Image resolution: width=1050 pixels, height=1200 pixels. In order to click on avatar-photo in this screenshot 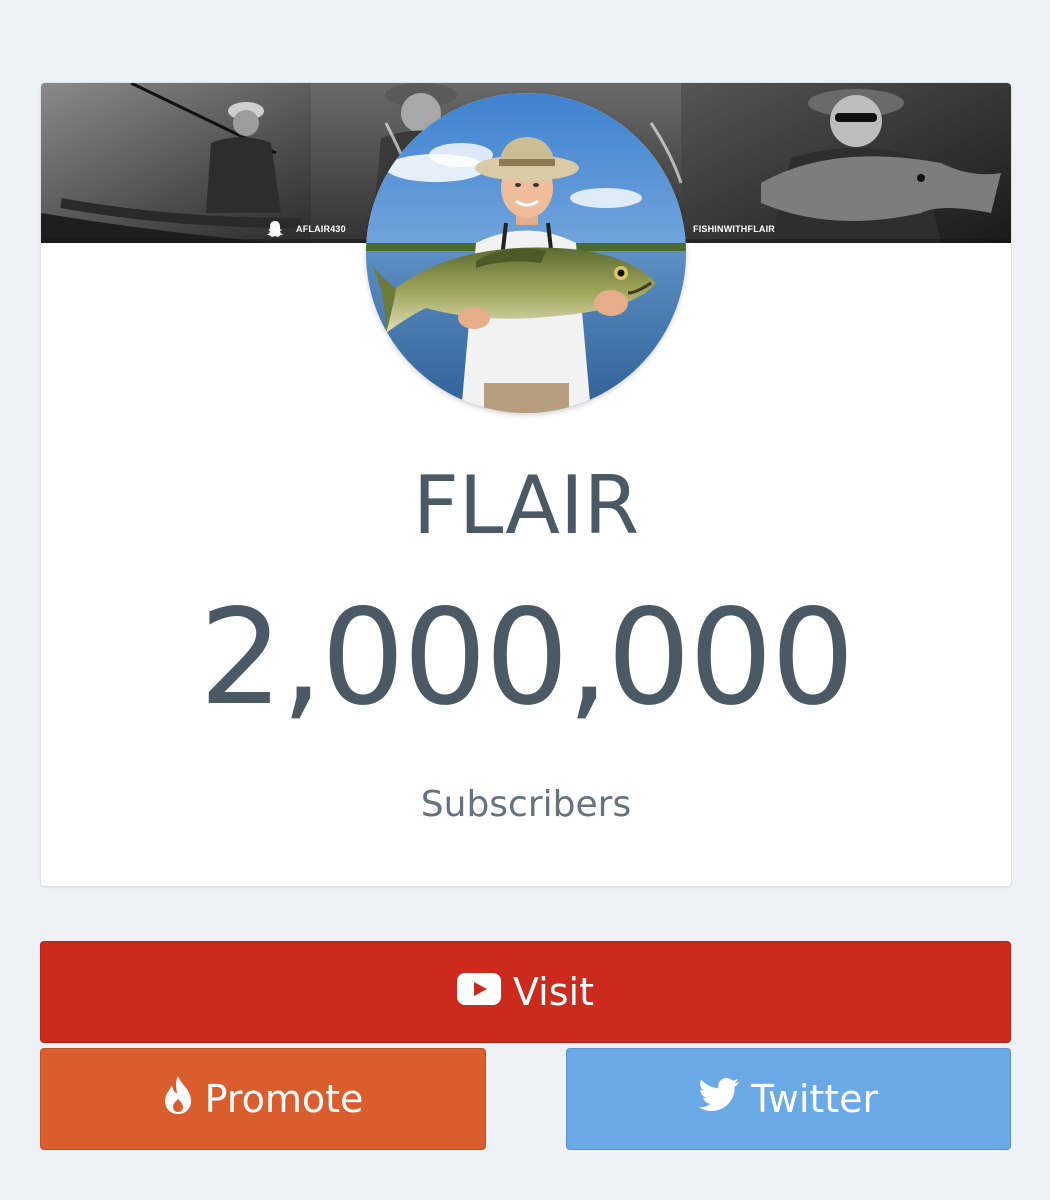, I will do `click(526, 253)`.